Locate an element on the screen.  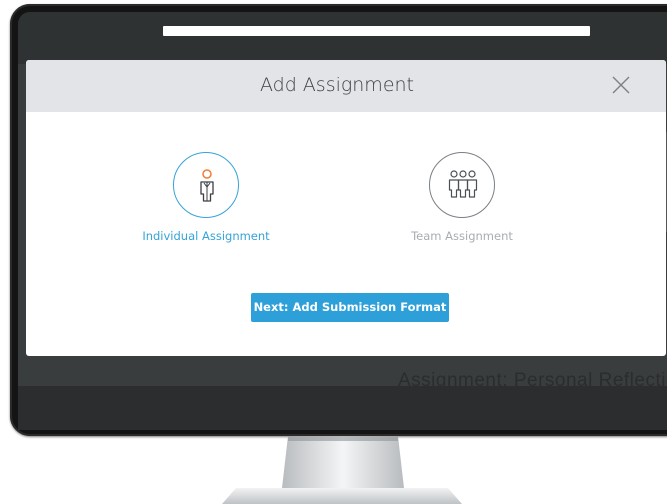
background-app-footer is located at coordinates (342, 408).